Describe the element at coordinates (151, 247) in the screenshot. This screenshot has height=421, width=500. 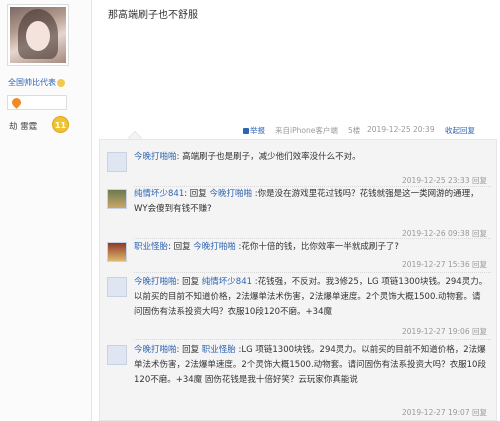
I see `reply-user: 职业怪胎` at that location.